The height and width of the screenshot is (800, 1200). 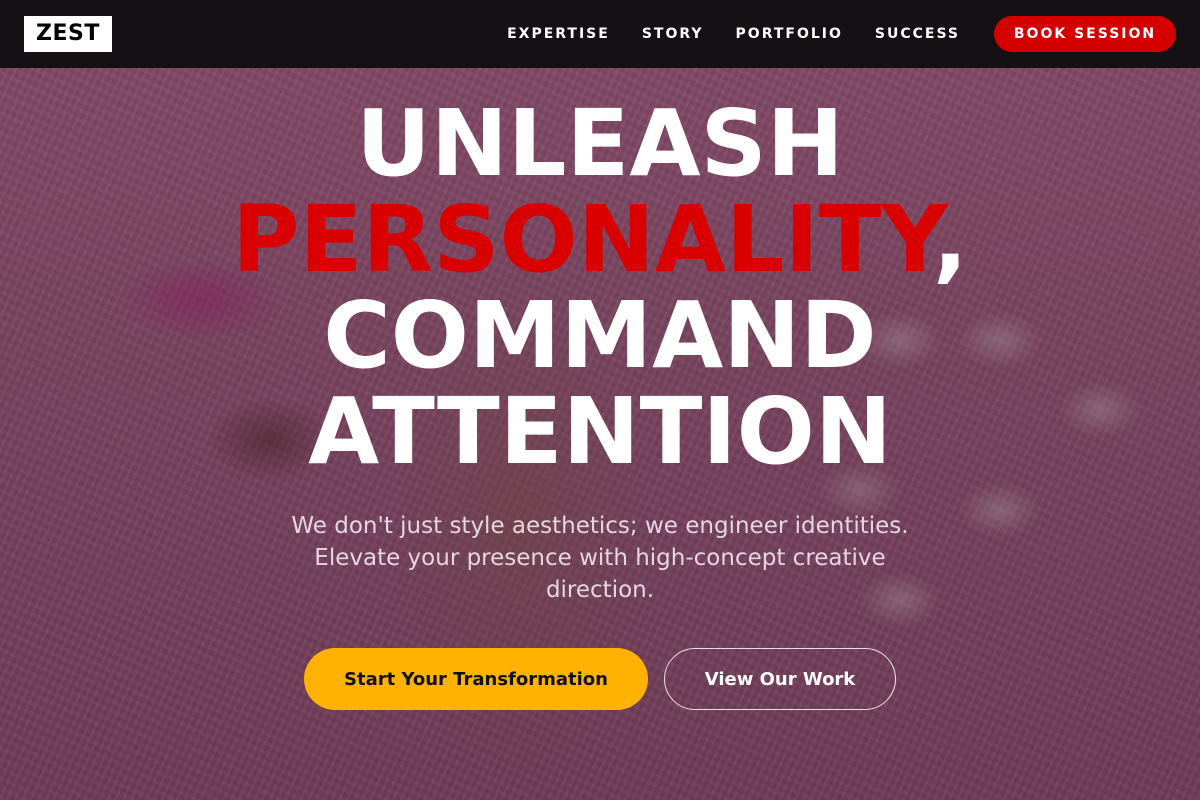 What do you see at coordinates (68, 34) in the screenshot?
I see `logo: ZEST` at bounding box center [68, 34].